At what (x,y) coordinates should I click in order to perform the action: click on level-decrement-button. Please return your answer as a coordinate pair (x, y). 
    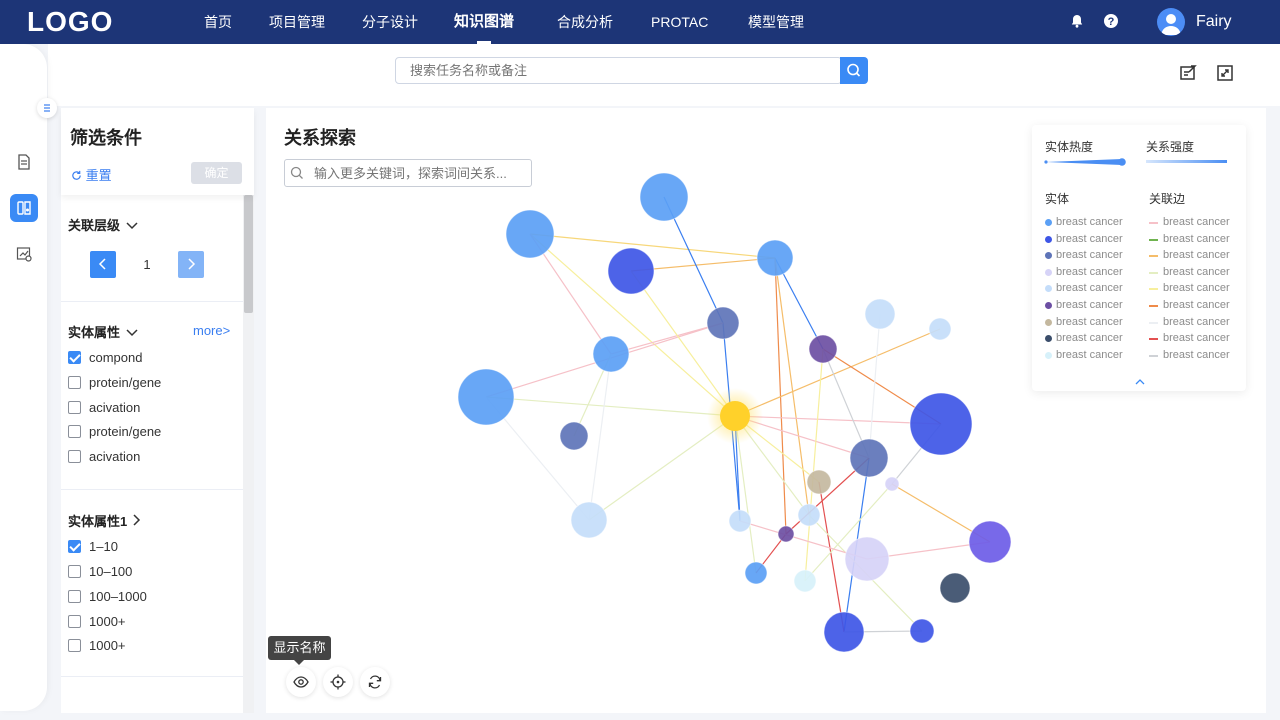
    Looking at the image, I should click on (103, 264).